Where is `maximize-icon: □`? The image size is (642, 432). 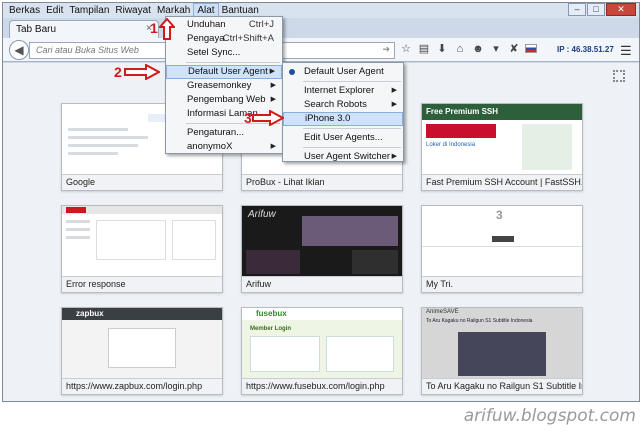
maximize-icon: □ is located at coordinates (596, 9).